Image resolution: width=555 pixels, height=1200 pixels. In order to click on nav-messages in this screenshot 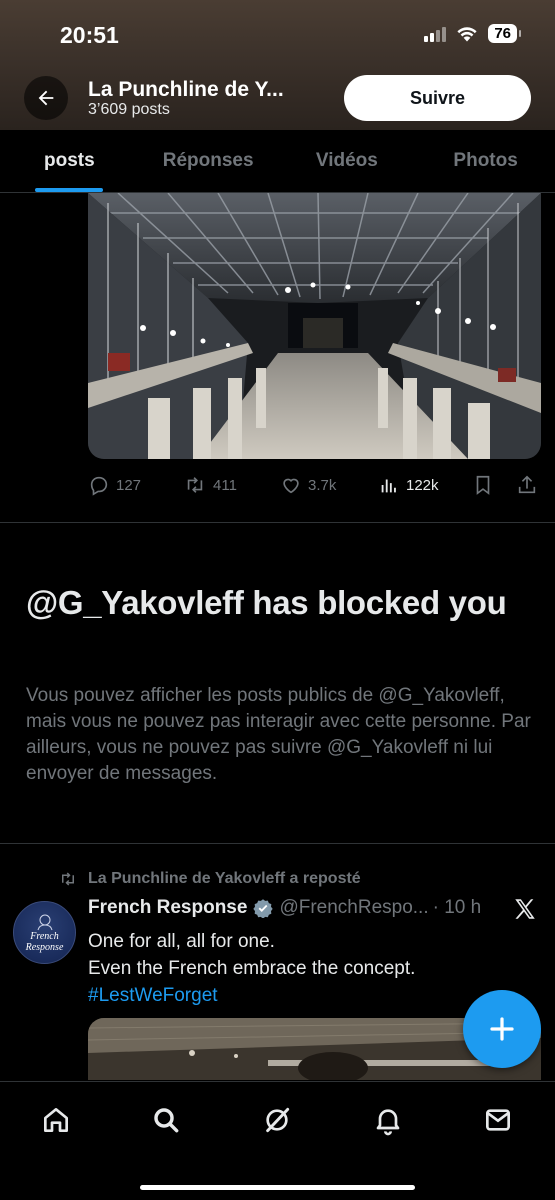, I will do `click(498, 1120)`.